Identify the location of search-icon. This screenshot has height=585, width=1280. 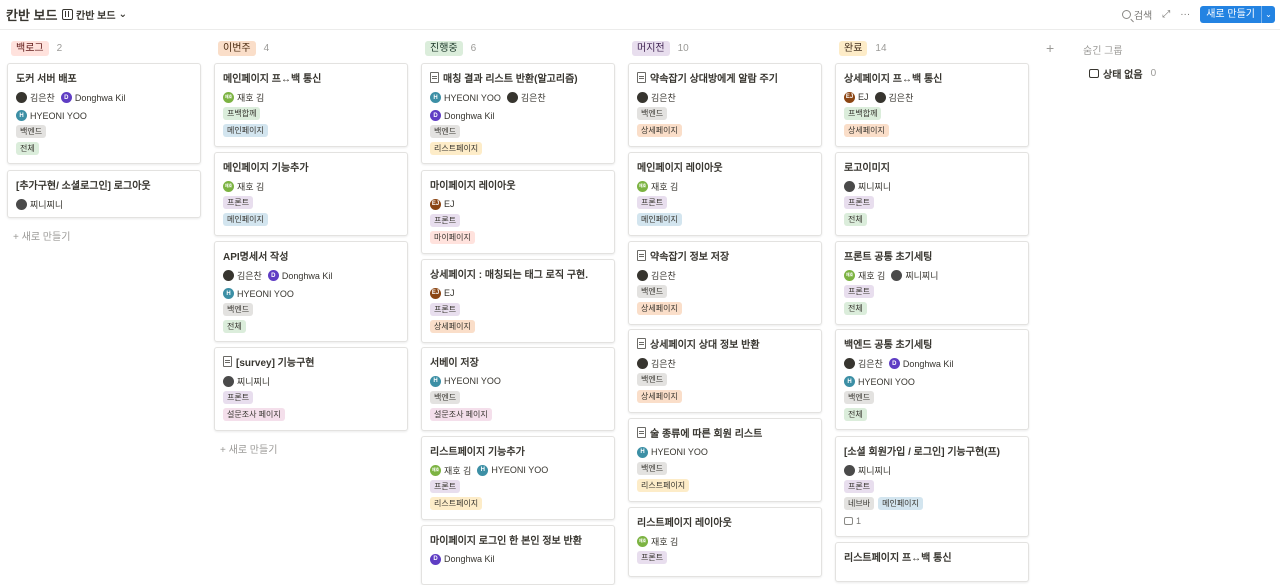
(1126, 14).